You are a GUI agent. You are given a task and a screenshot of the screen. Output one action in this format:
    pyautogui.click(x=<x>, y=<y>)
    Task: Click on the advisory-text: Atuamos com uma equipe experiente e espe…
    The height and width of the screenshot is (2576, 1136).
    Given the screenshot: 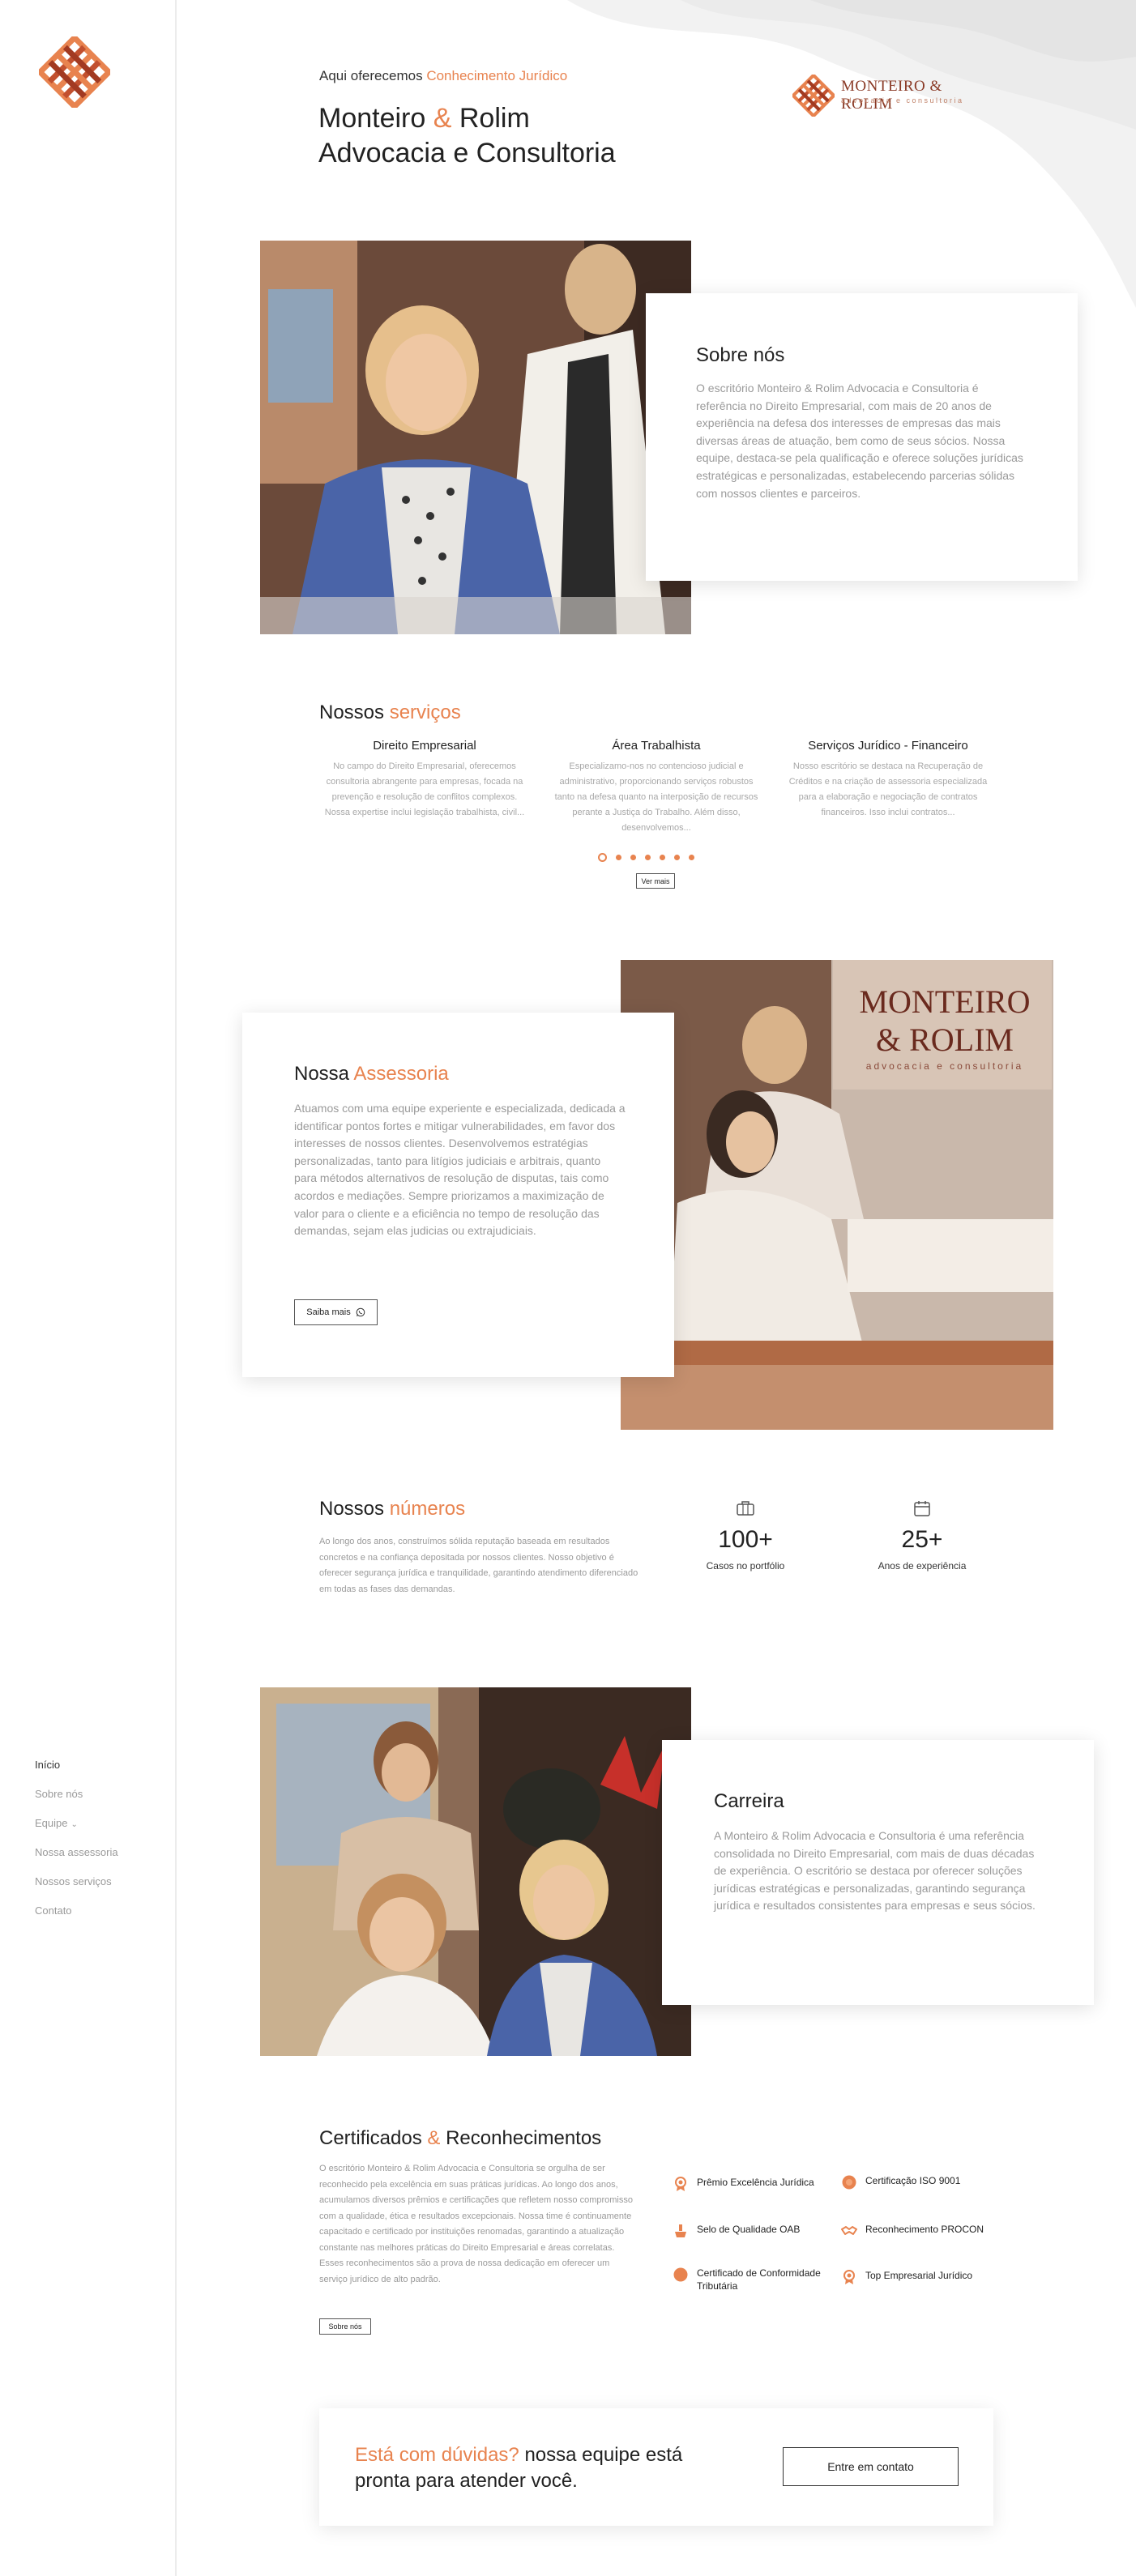 What is the action you would take?
    pyautogui.click(x=460, y=1170)
    